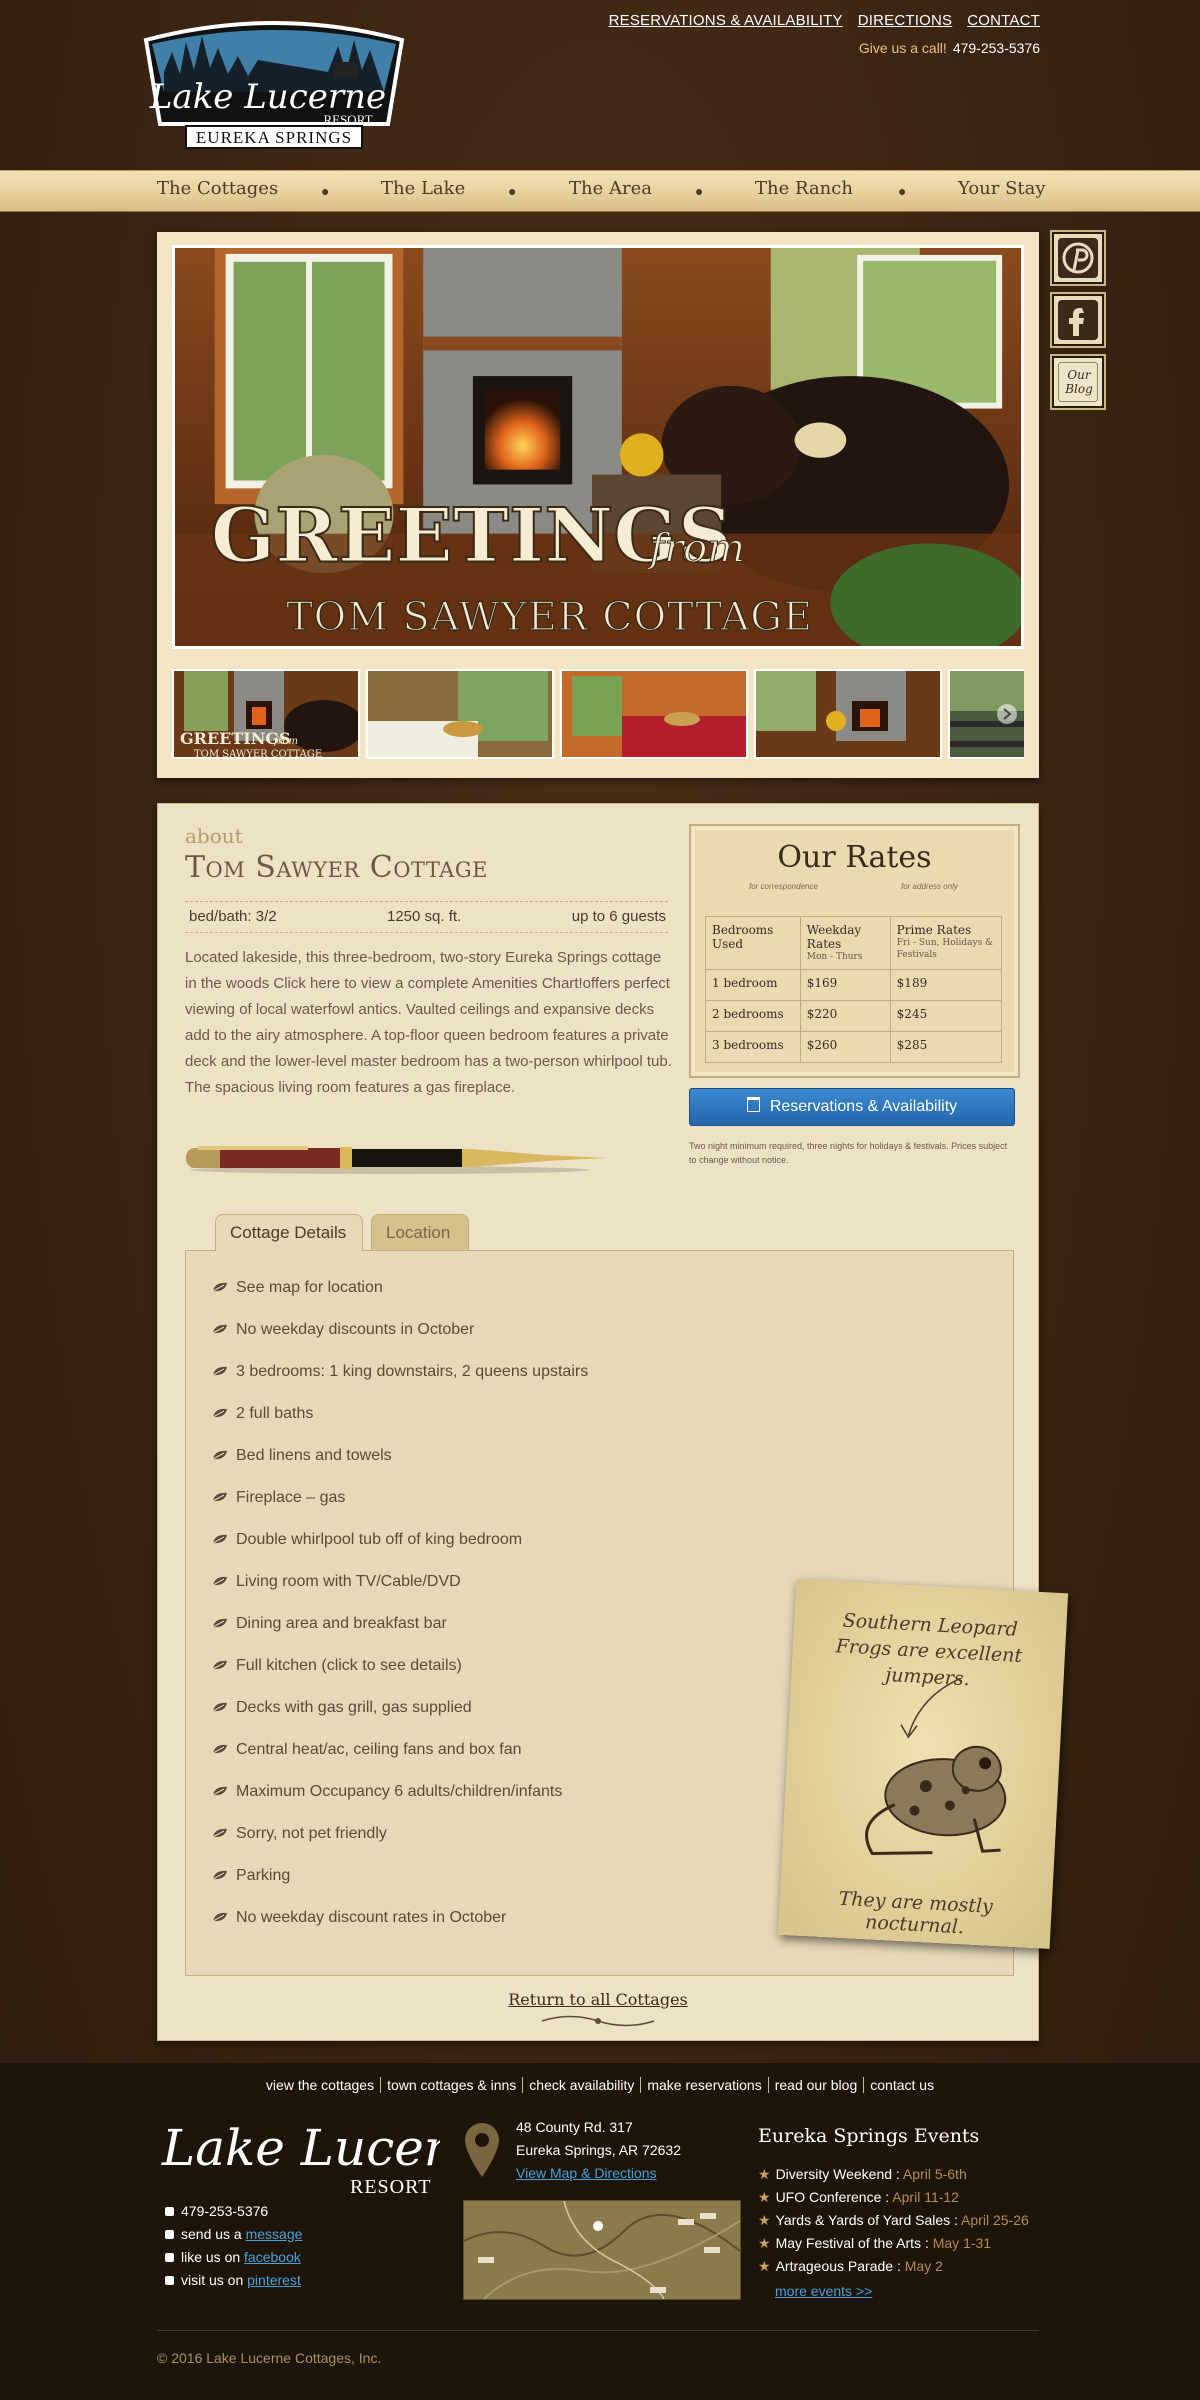 This screenshot has width=1200, height=2400. I want to click on footer-link-availability: check availability, so click(581, 2085).